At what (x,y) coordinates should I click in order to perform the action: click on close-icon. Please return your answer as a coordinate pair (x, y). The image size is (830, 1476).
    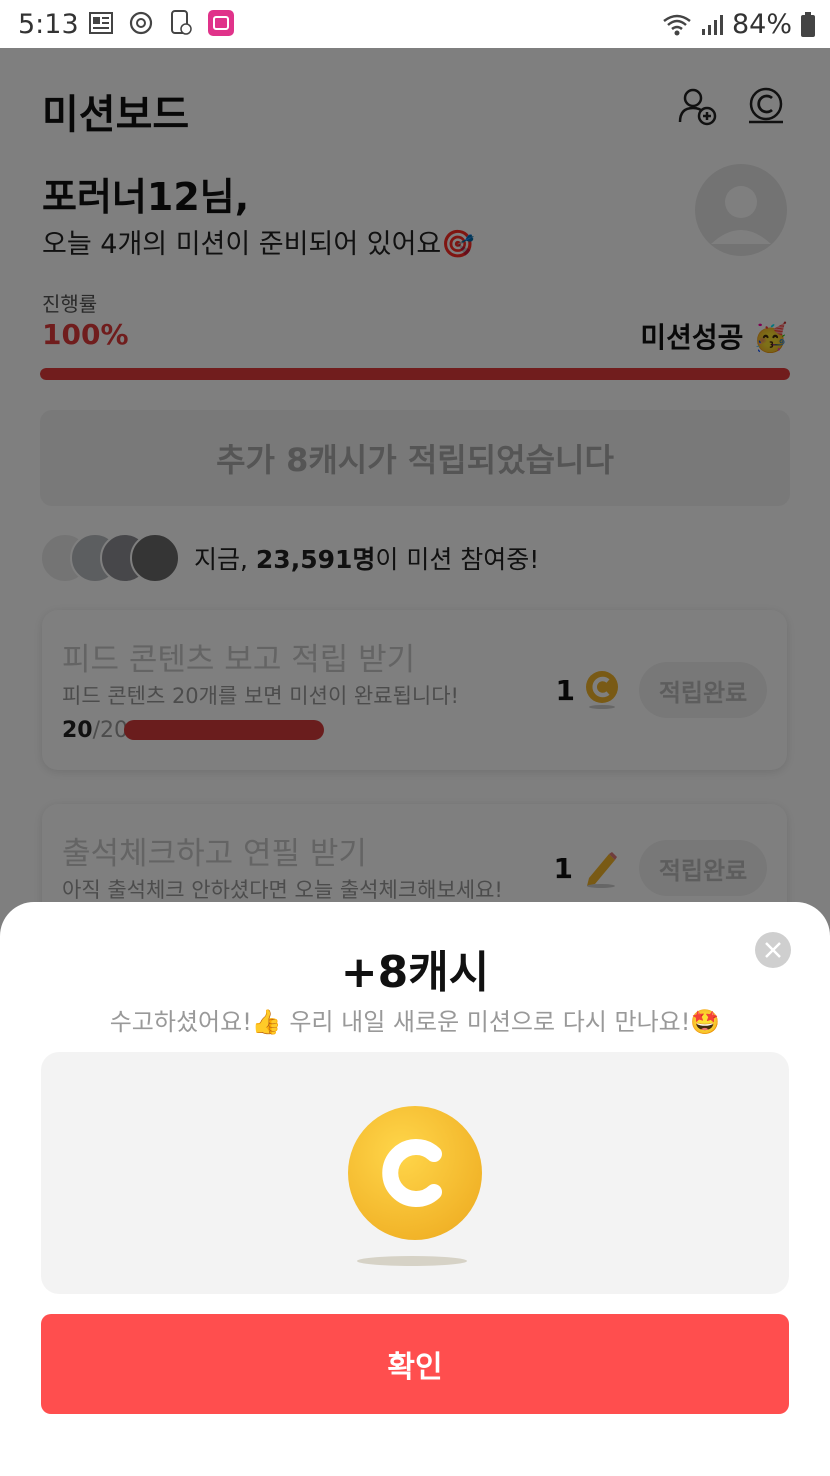
    Looking at the image, I should click on (773, 950).